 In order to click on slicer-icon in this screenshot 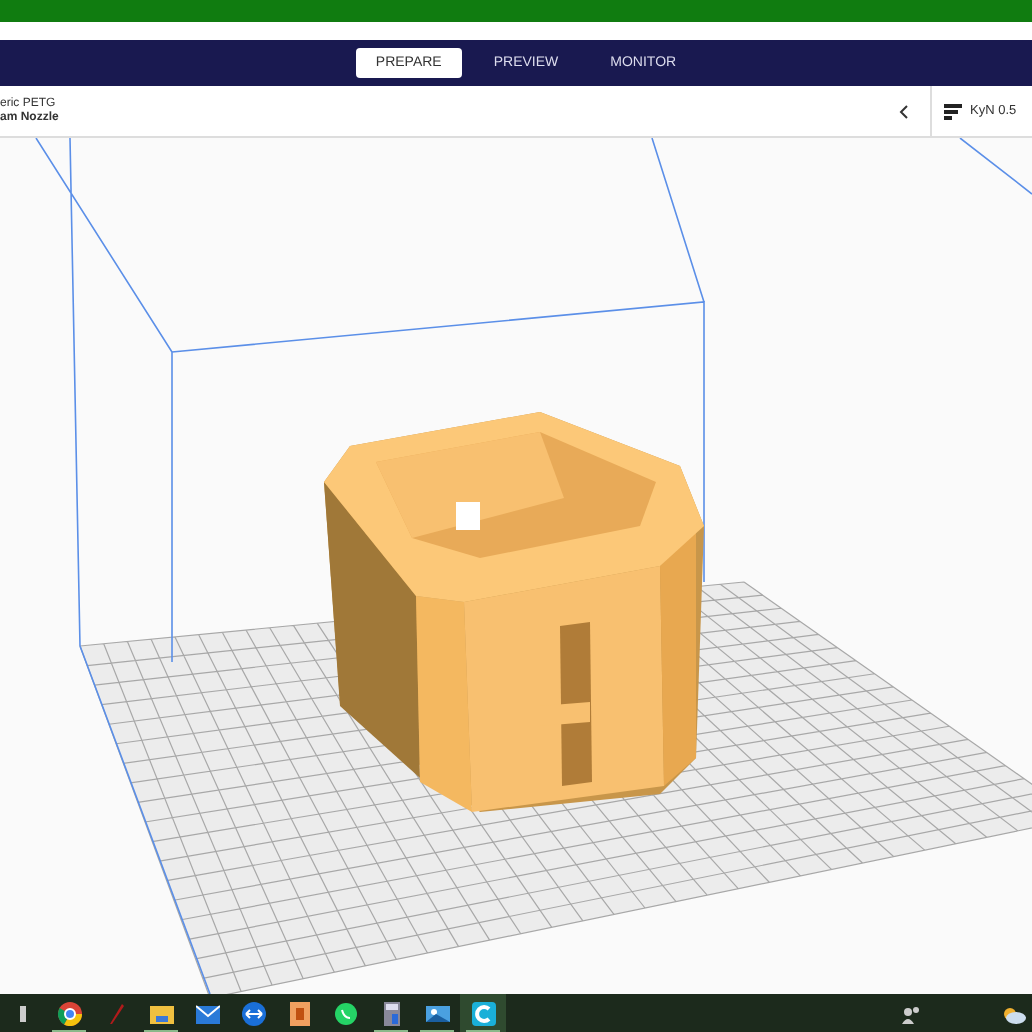, I will do `click(483, 1014)`.